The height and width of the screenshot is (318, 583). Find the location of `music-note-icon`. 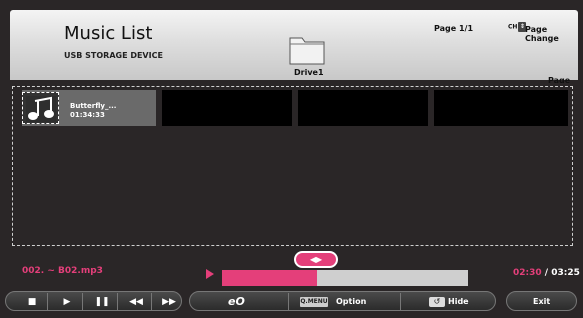

music-note-icon is located at coordinates (40, 108).